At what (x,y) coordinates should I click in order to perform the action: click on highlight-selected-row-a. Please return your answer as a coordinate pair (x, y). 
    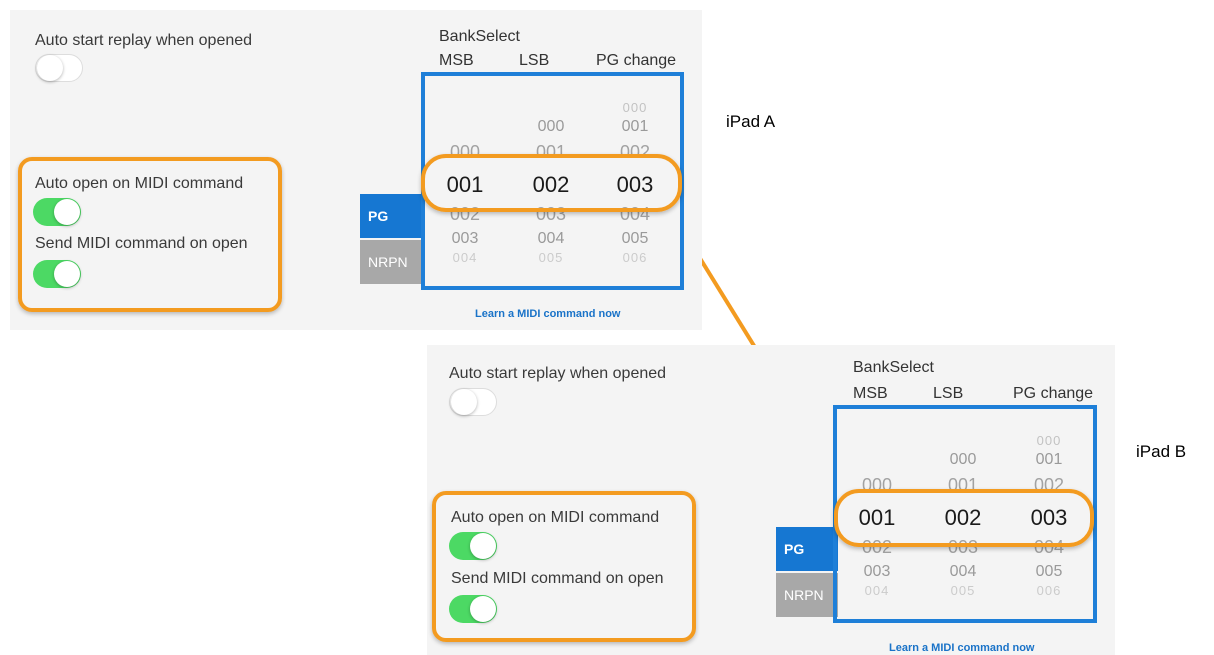
    Looking at the image, I should click on (551, 183).